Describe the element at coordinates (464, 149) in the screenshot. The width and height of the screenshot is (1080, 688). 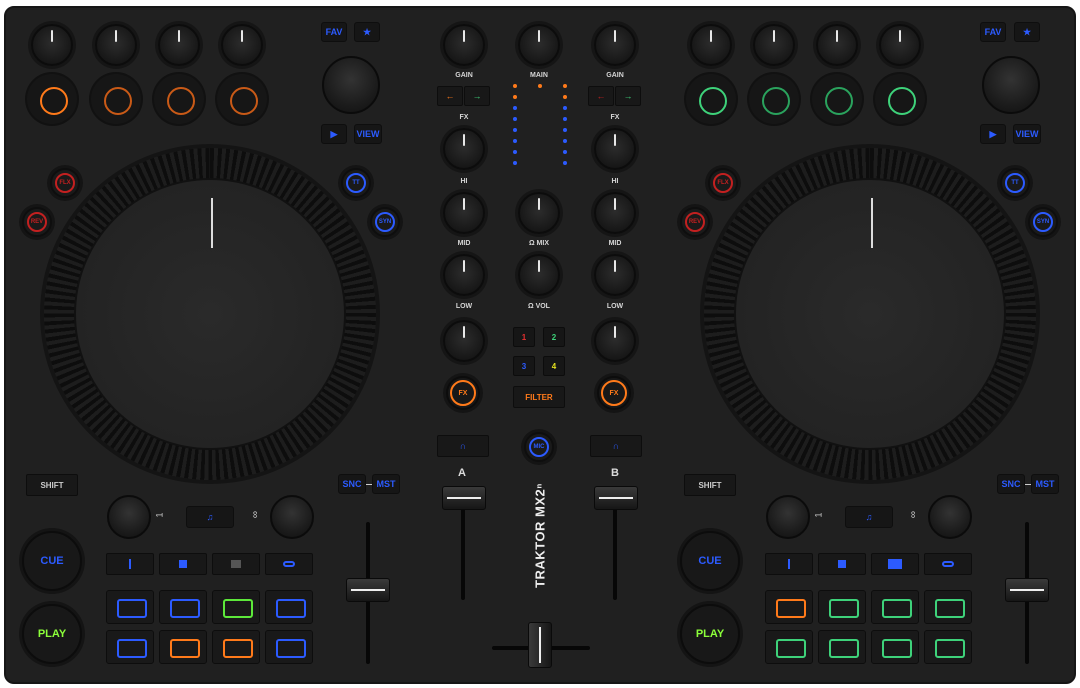
I see `fx-knob-left` at that location.